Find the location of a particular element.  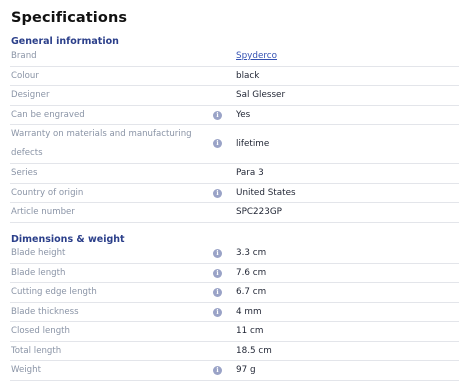

brand-link: Spyderco is located at coordinates (256, 56).